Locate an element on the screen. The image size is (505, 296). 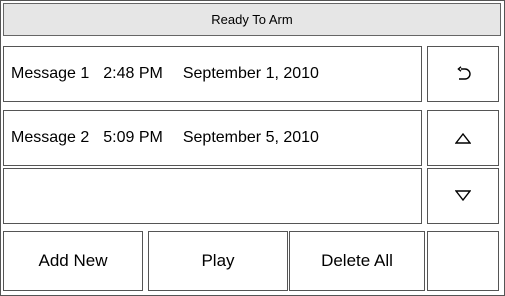
play-button: Play is located at coordinates (218, 261).